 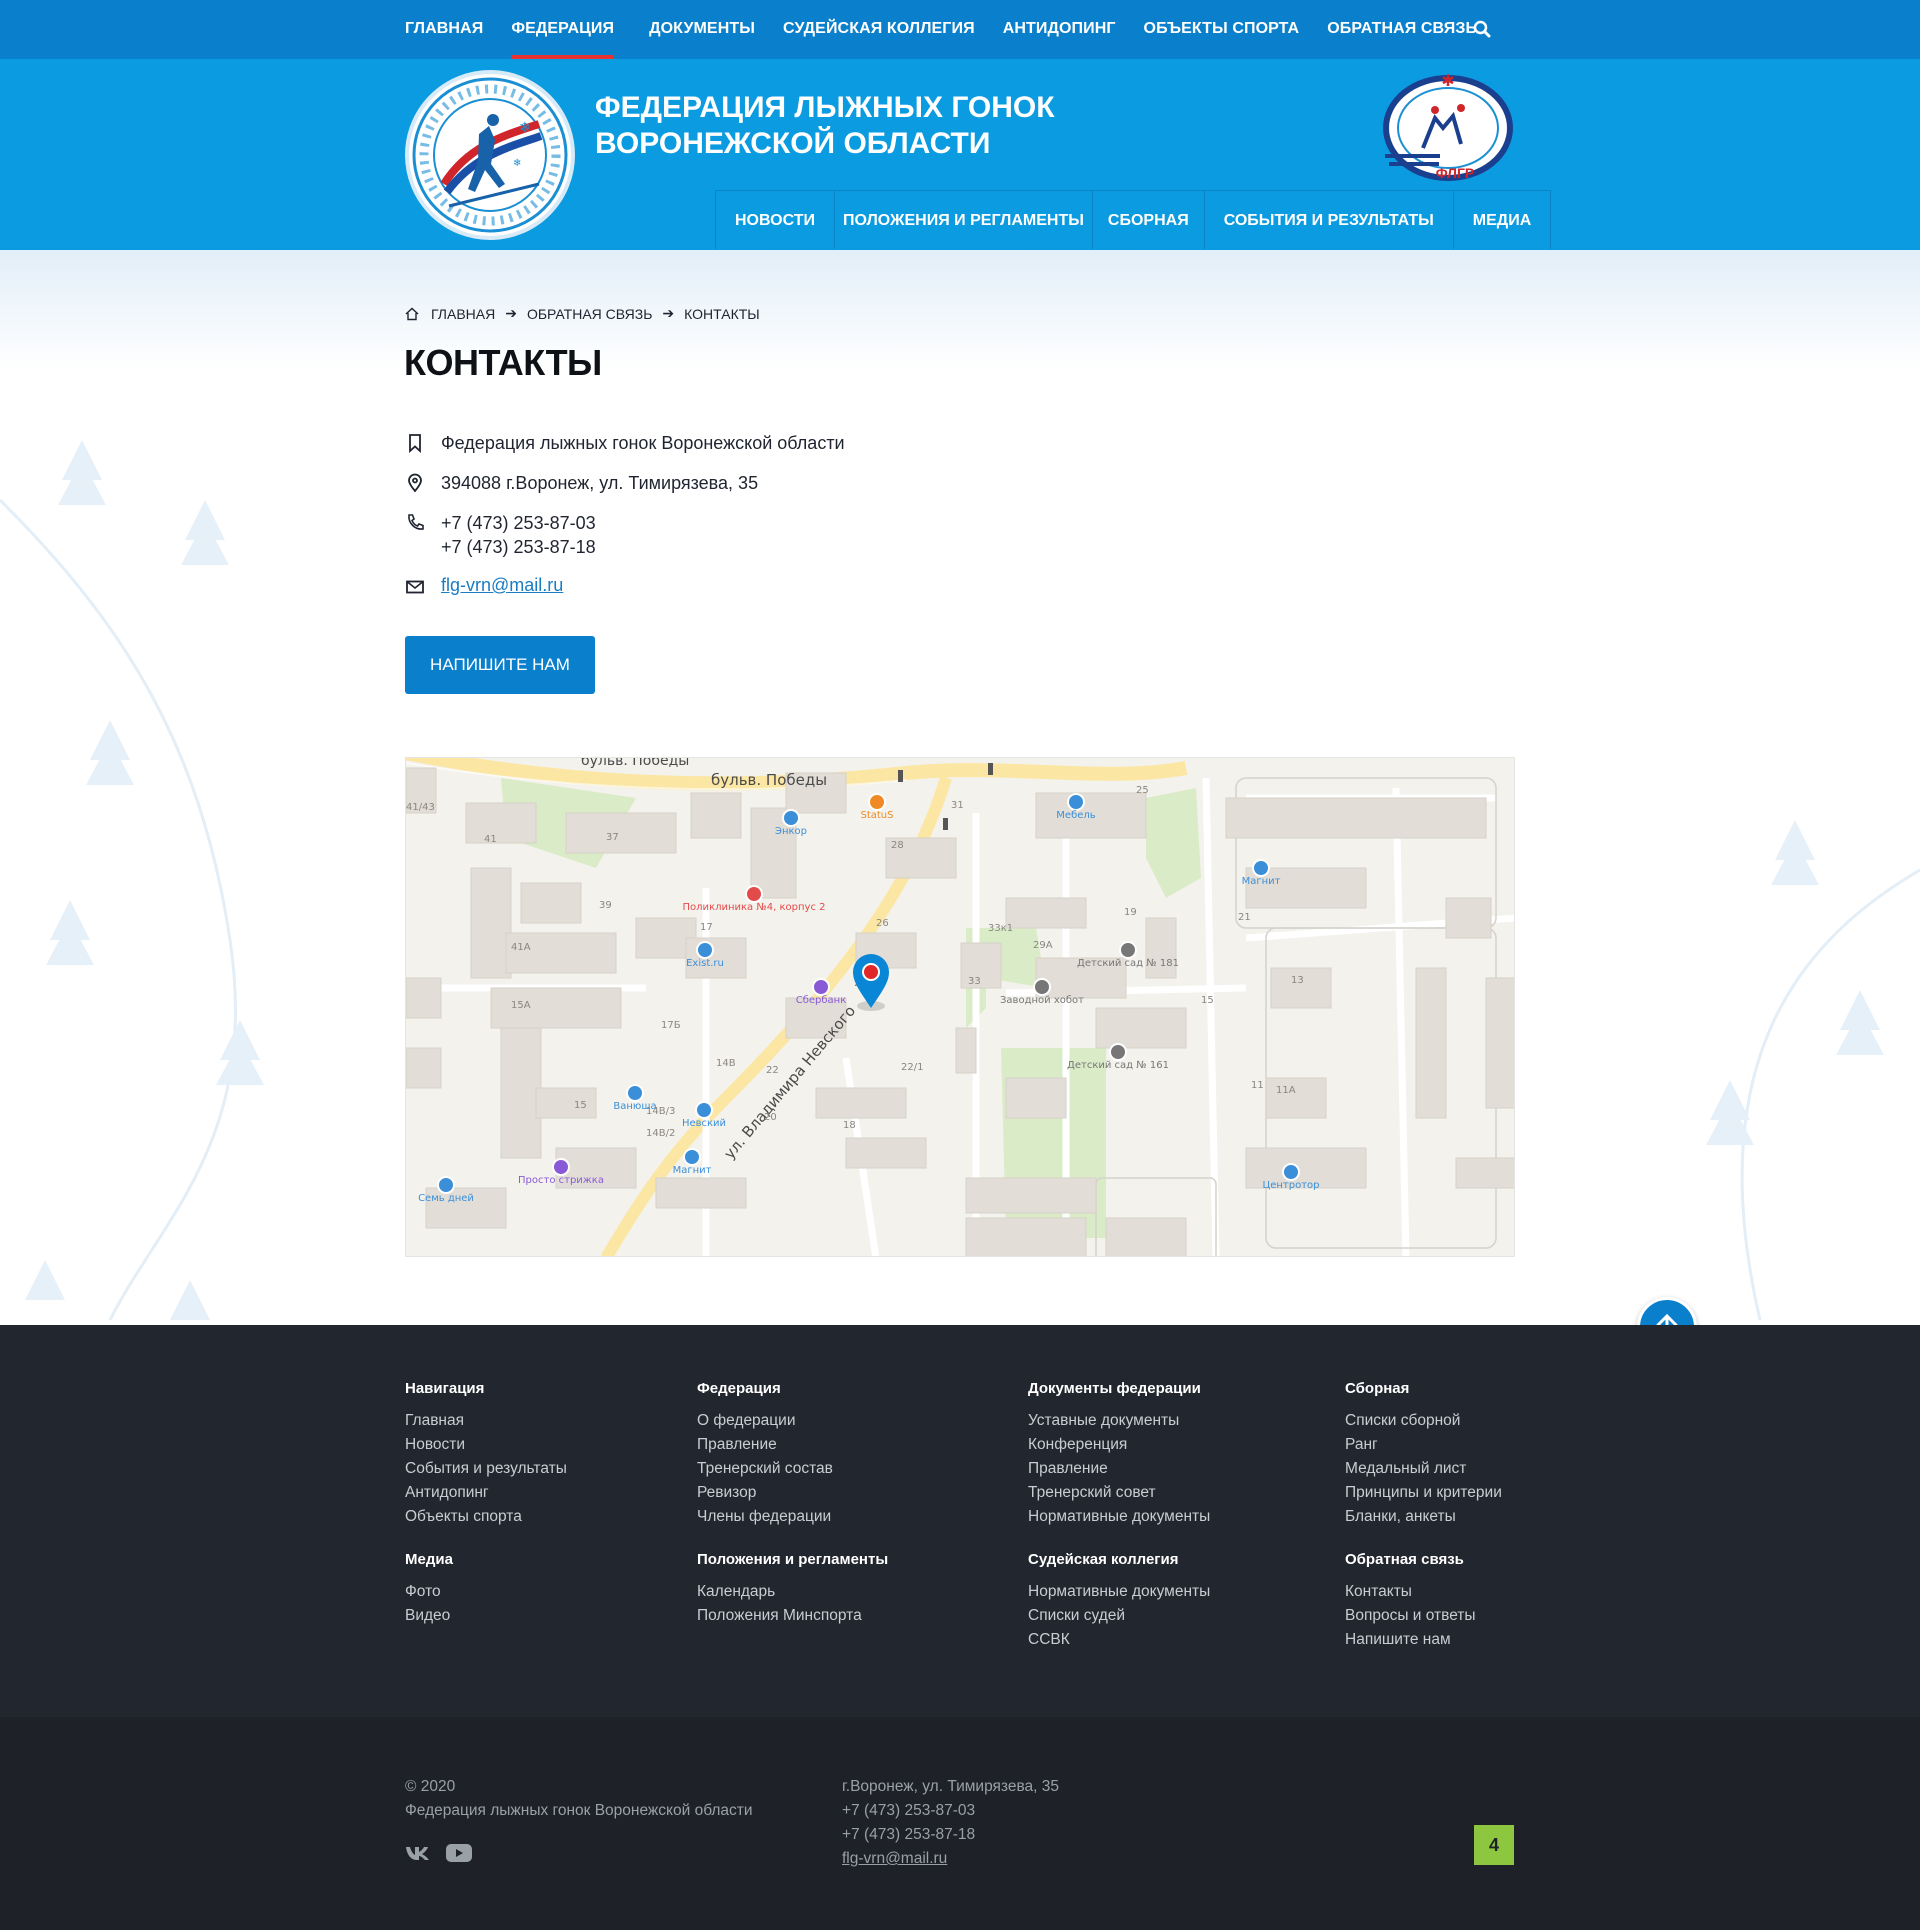 What do you see at coordinates (1404, 1559) in the screenshot?
I see `footer-column-heading: Обратная связь` at bounding box center [1404, 1559].